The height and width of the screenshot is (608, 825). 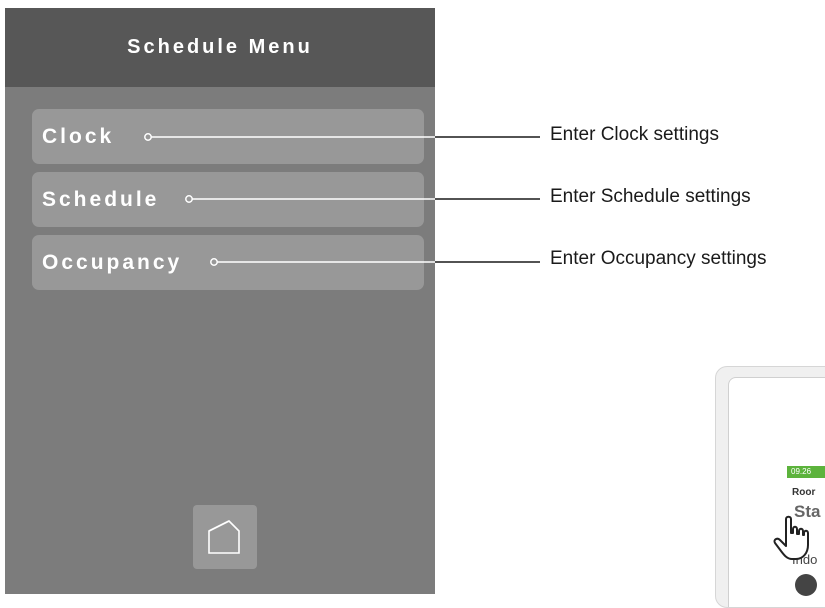 What do you see at coordinates (658, 258) in the screenshot?
I see `callout-occupancy-text: Enter Occupancy settings` at bounding box center [658, 258].